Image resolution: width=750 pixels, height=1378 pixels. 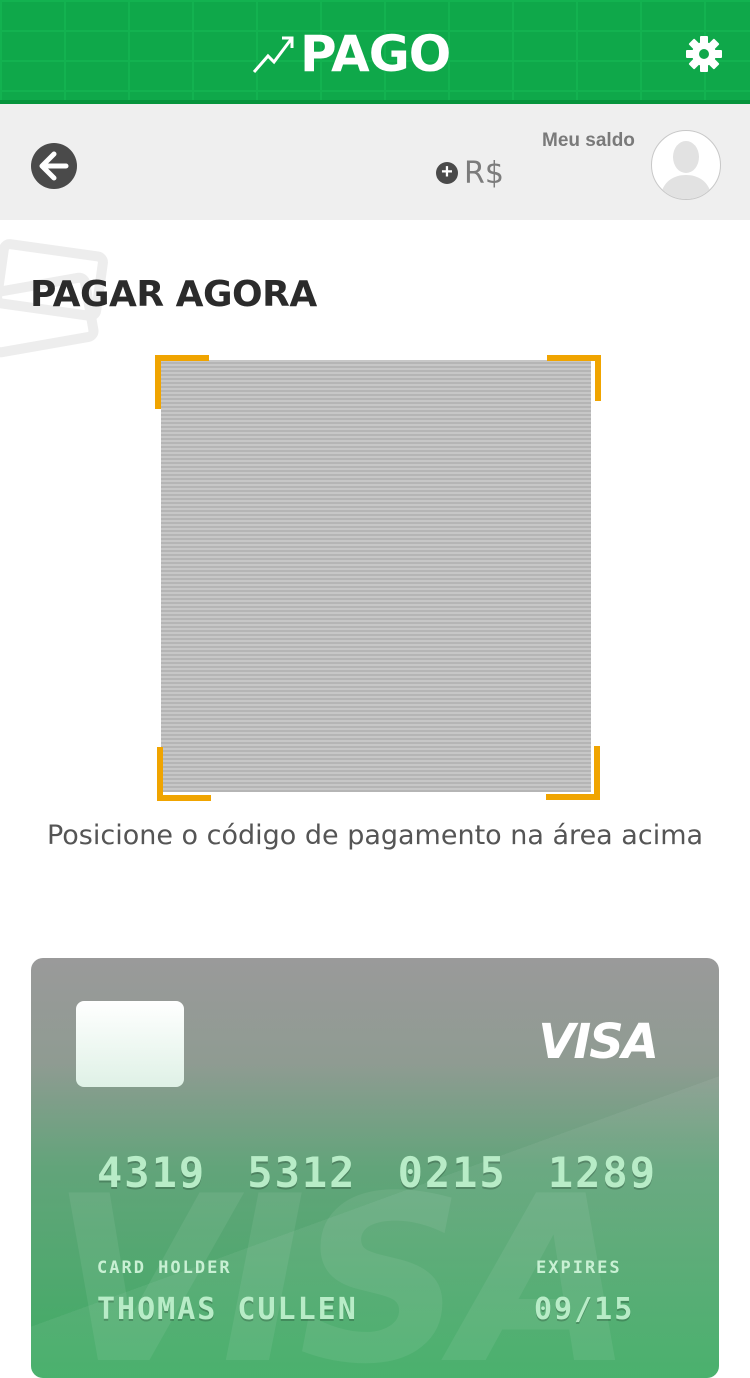 What do you see at coordinates (686, 170) in the screenshot?
I see `user-avatar-icon` at bounding box center [686, 170].